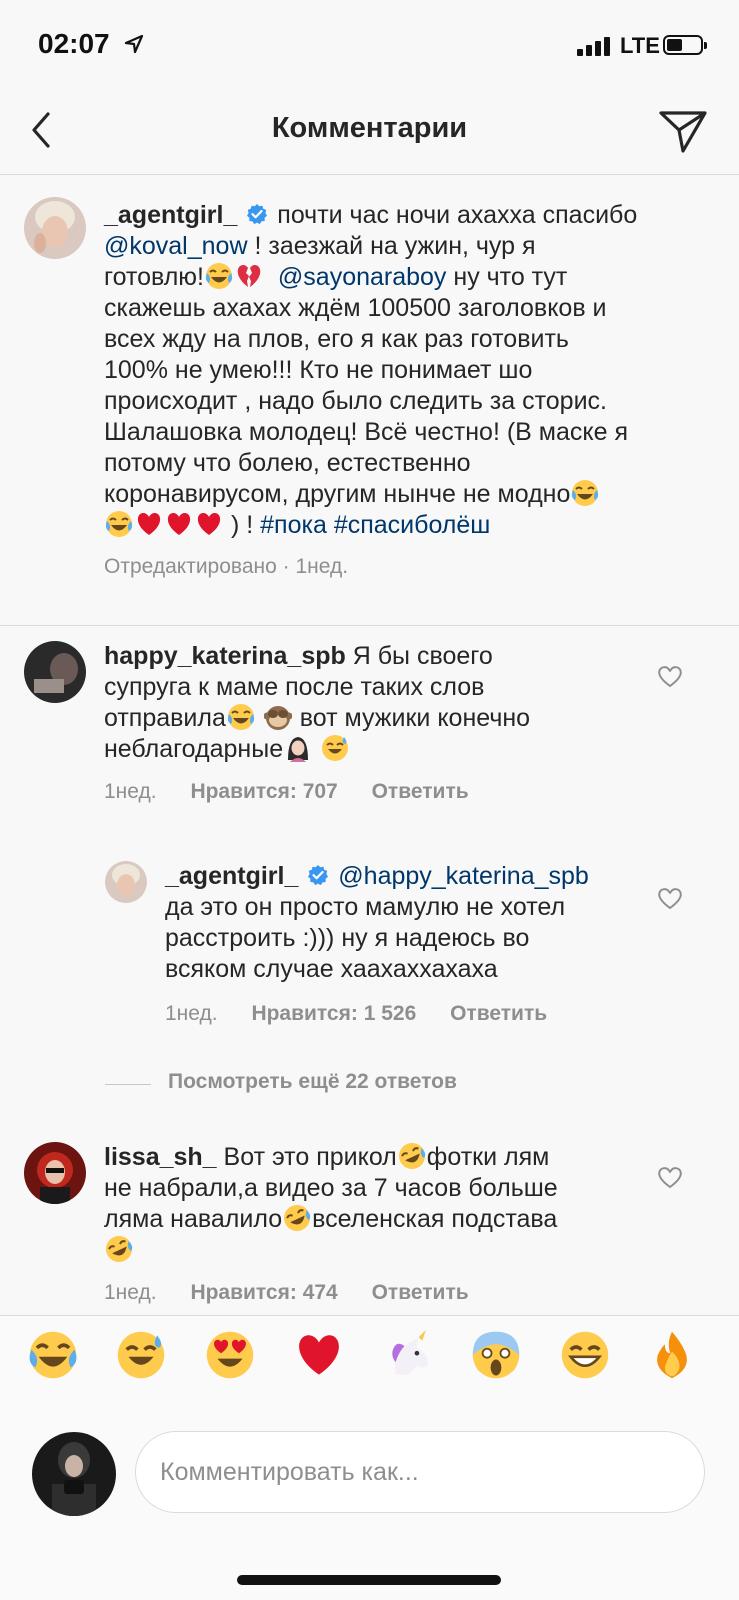 This screenshot has height=1600, width=739. What do you see at coordinates (298, 749) in the screenshot?
I see `woman-facepalming-emoji` at bounding box center [298, 749].